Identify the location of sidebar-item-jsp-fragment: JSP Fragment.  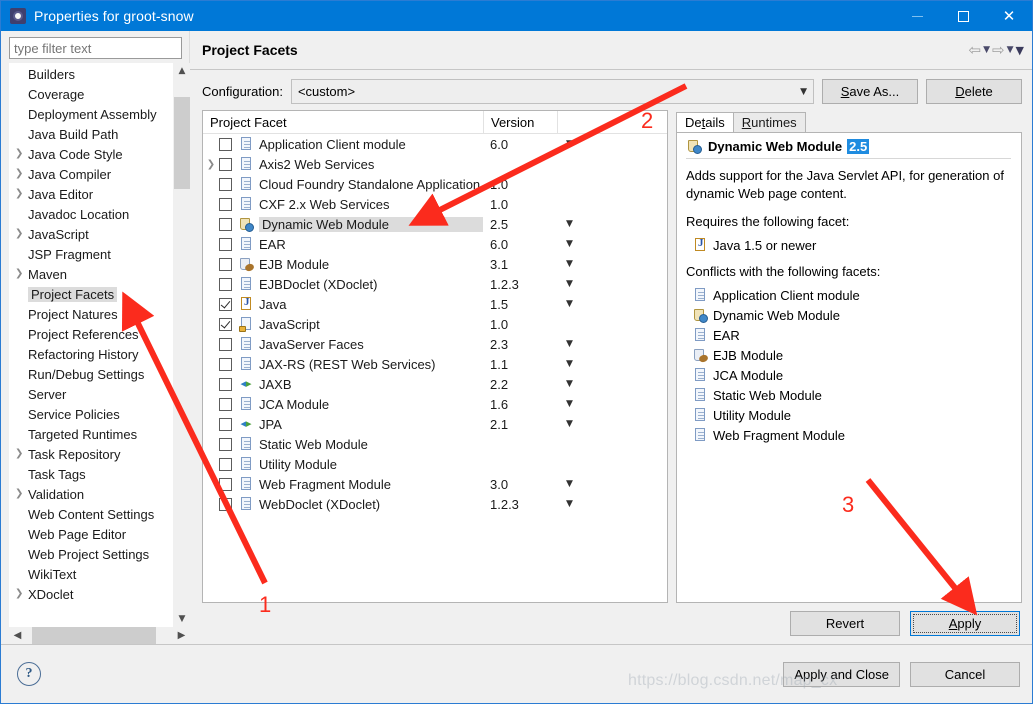
(91, 254).